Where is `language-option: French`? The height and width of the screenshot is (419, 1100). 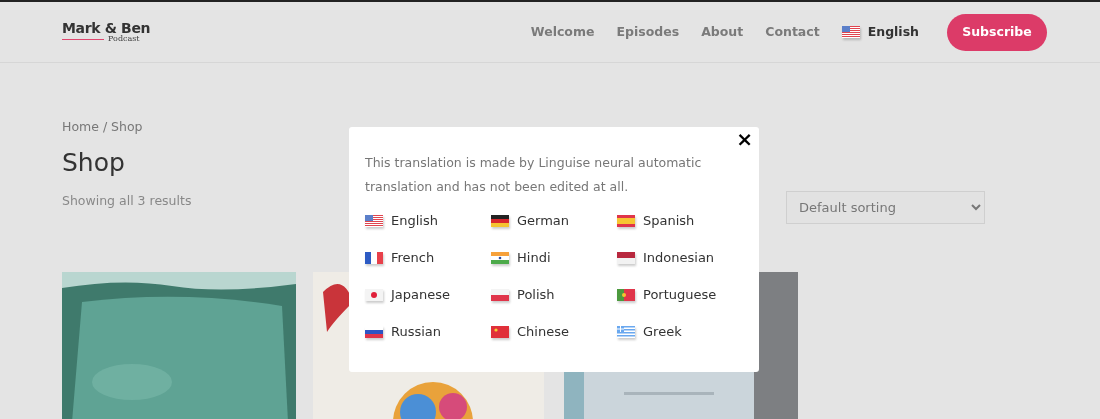 language-option: French is located at coordinates (428, 258).